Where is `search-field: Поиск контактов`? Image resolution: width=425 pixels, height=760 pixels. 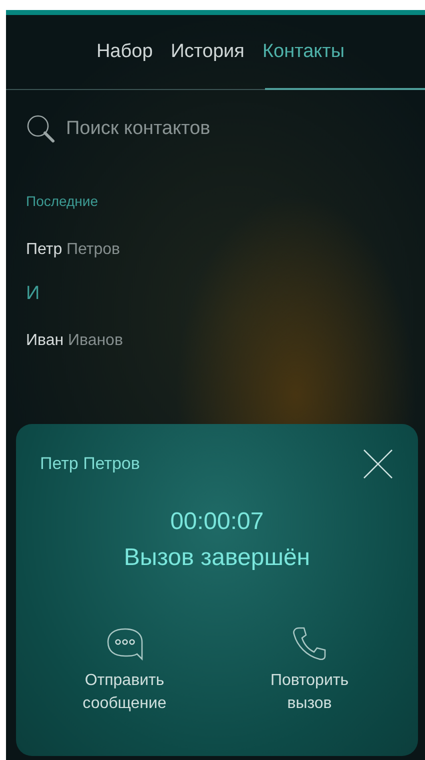 search-field: Поиск контактов is located at coordinates (191, 129).